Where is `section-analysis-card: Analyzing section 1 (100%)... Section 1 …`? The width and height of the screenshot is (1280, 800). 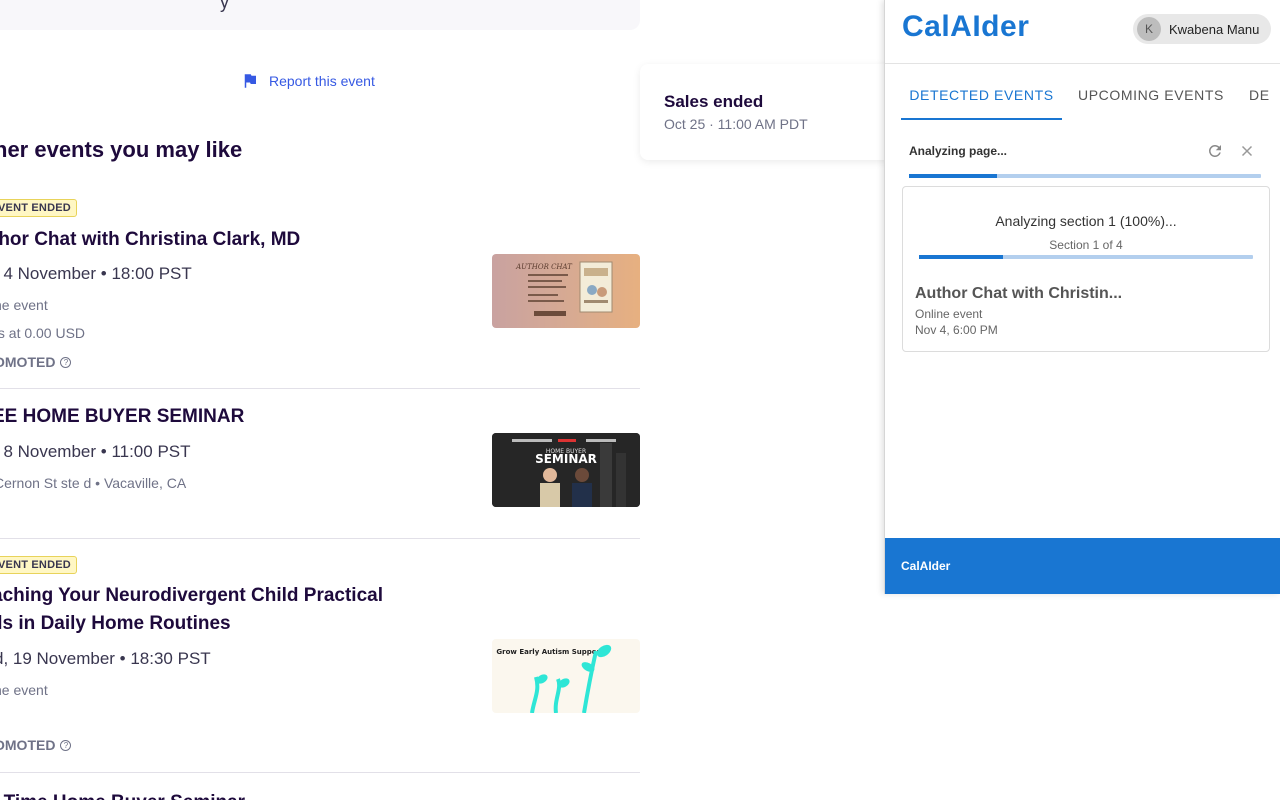
section-analysis-card: Analyzing section 1 (100%)... Section 1 … is located at coordinates (1086, 269).